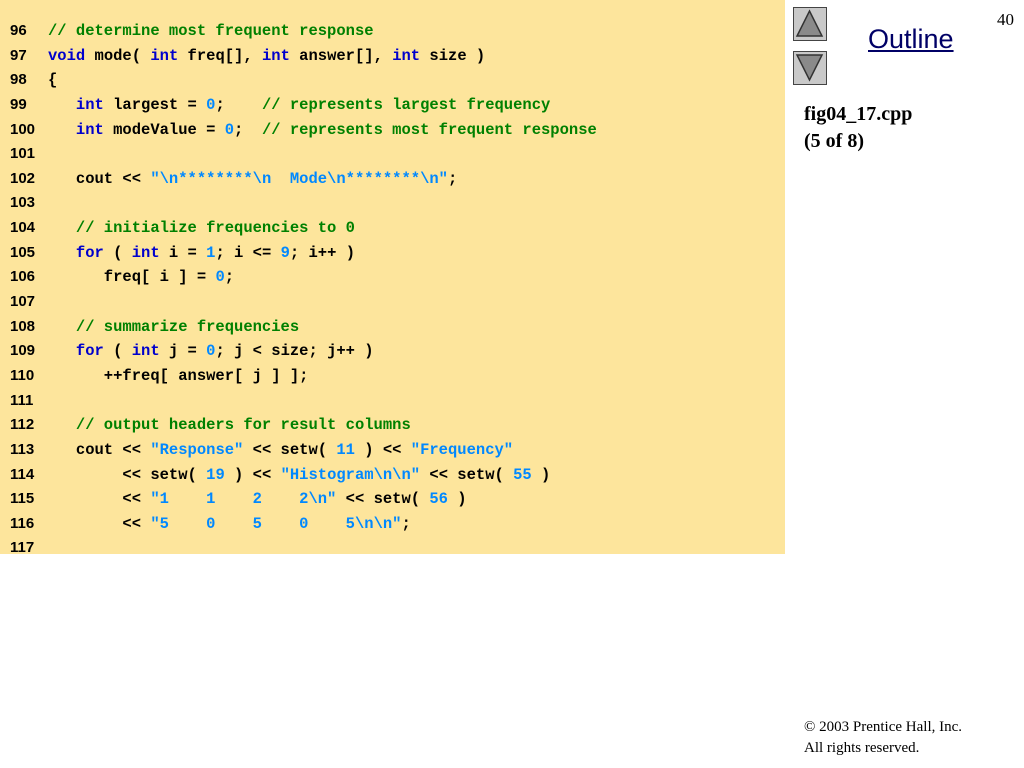  Describe the element at coordinates (862, 748) in the screenshot. I see `rights-text: All rights reserved.` at that location.